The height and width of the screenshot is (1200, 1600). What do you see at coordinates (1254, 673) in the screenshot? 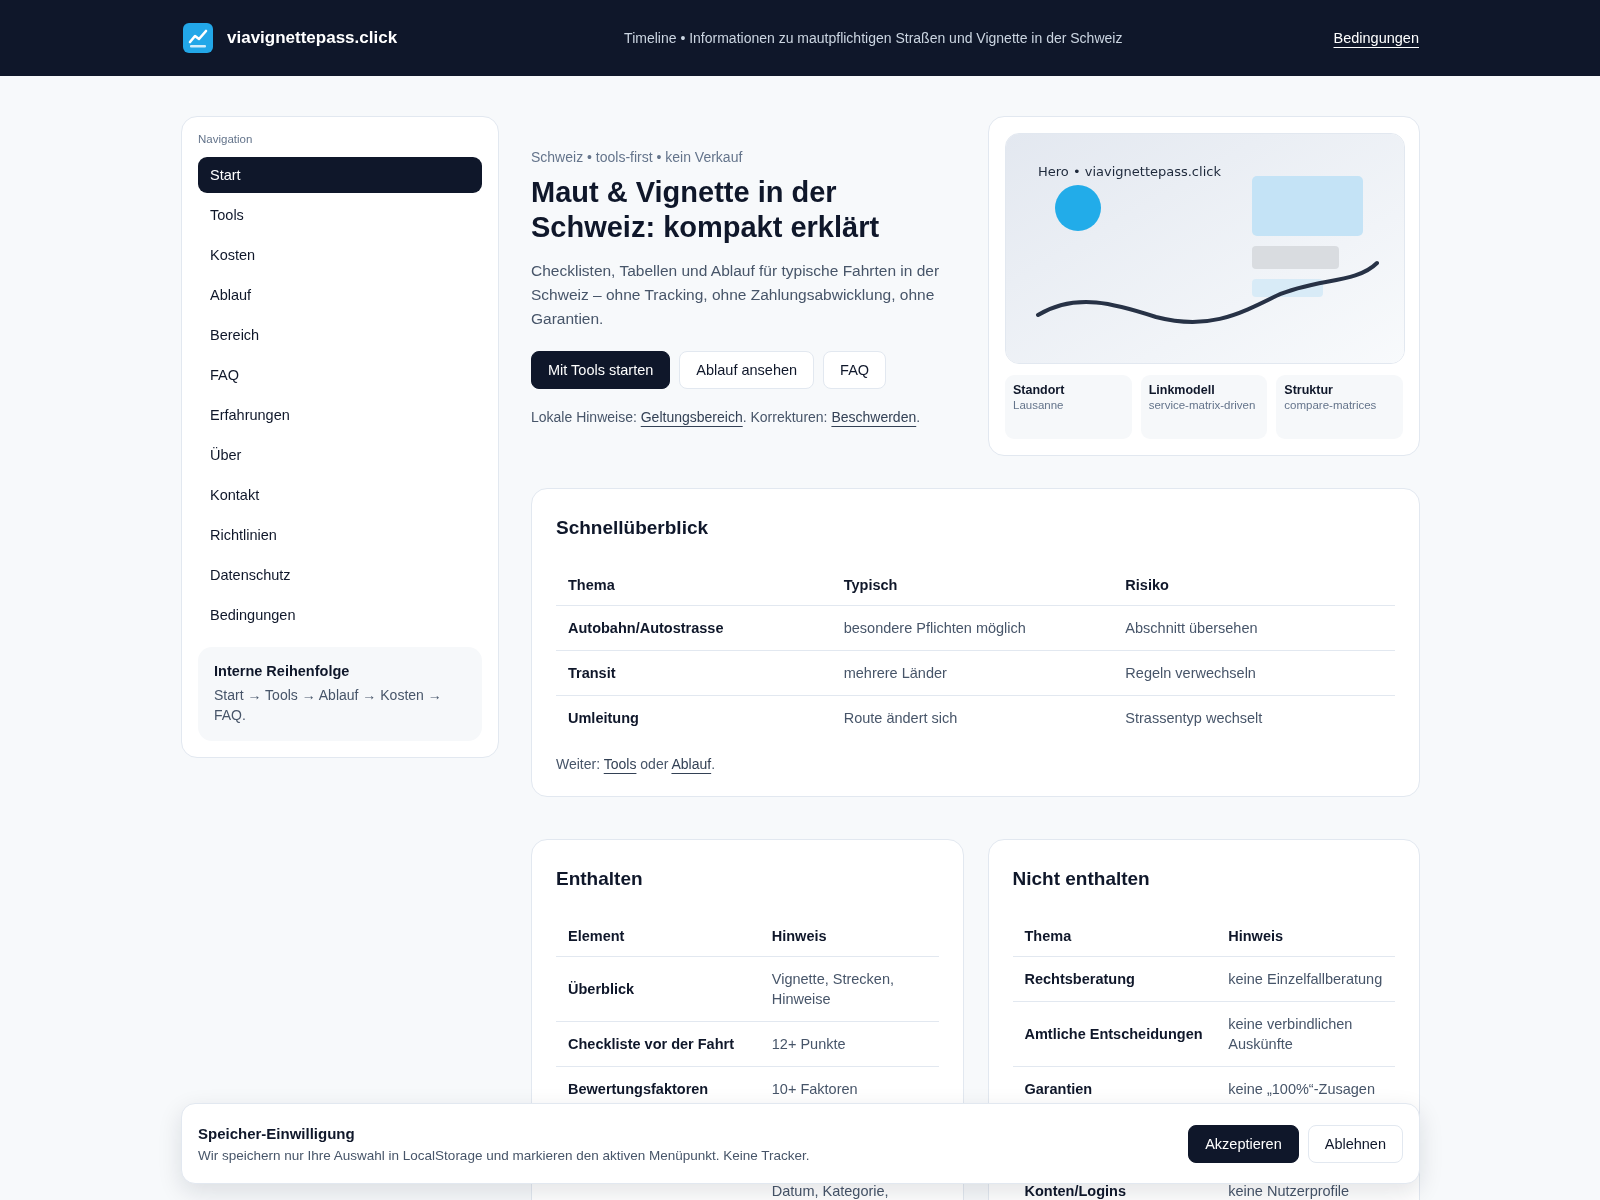
I see `table-cell: Regeln verwechseln` at bounding box center [1254, 673].